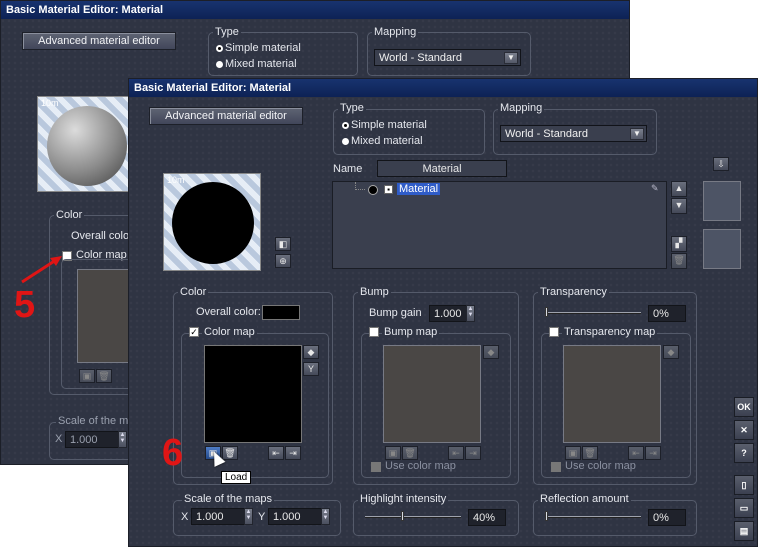 The width and height of the screenshot is (758, 547). Describe the element at coordinates (443, 88) in the screenshot. I see `front-title-bar: Basic Material Editor: Material` at that location.